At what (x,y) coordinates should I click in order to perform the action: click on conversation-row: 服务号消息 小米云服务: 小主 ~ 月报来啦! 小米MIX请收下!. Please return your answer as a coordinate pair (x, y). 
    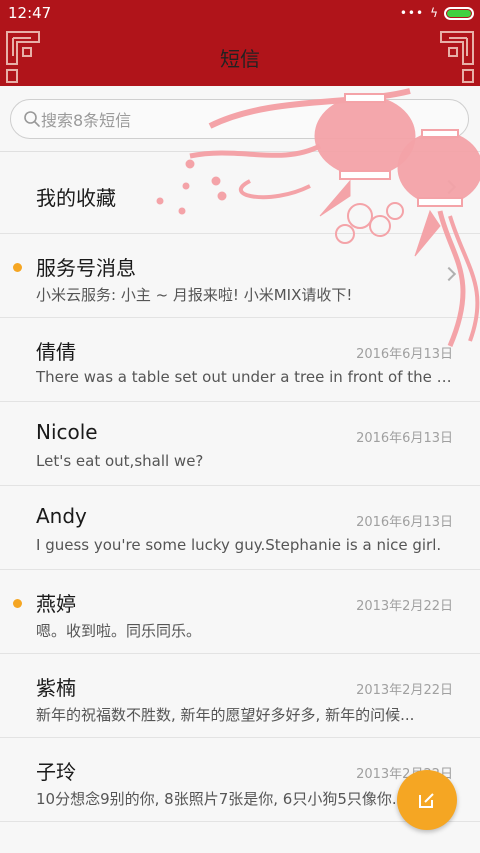
    Looking at the image, I should click on (240, 276).